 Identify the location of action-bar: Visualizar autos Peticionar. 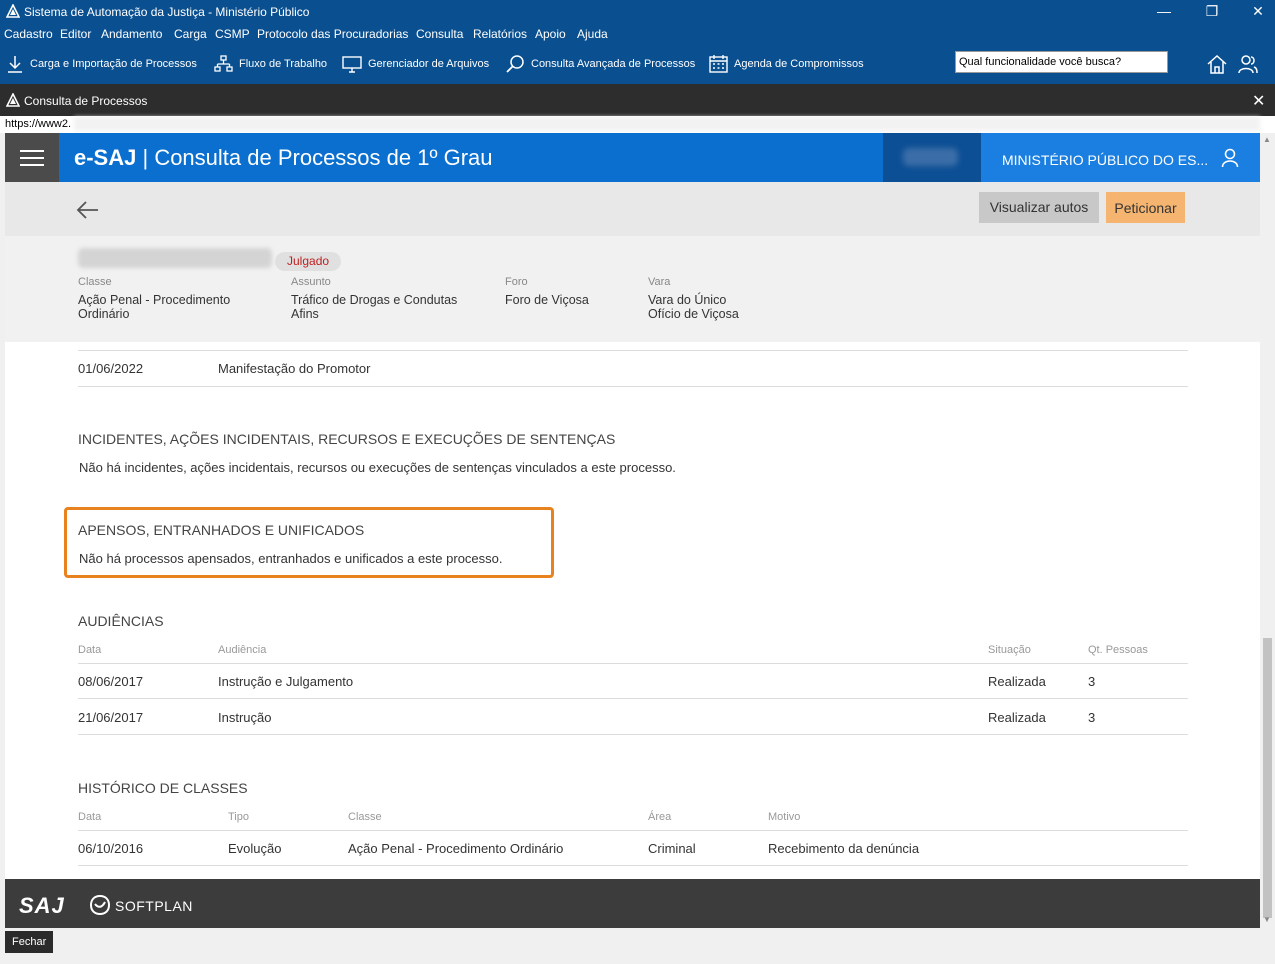
(632, 209).